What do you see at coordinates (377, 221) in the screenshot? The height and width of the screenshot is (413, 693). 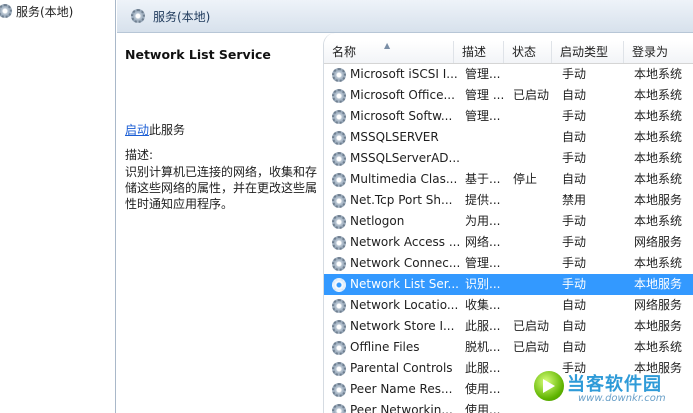 I see `service-name: Netlogon` at bounding box center [377, 221].